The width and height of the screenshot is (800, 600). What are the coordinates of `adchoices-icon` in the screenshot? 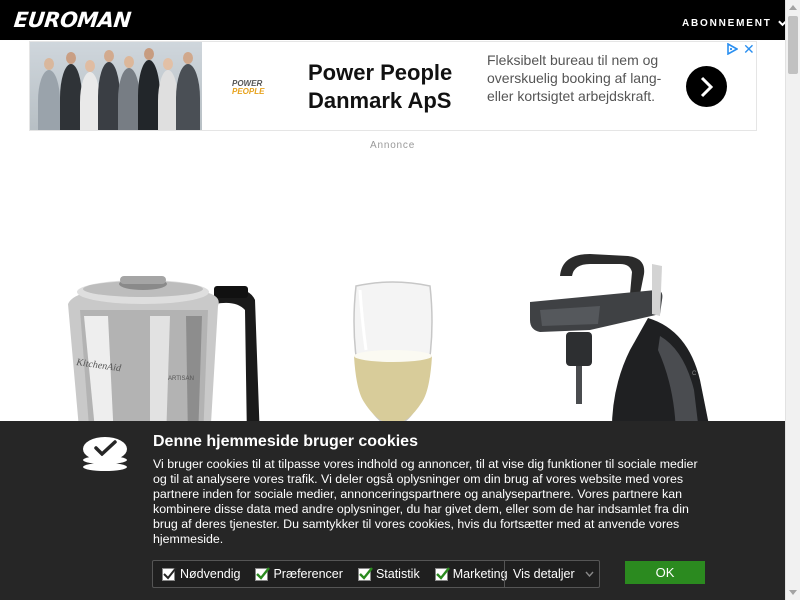 It's located at (732, 49).